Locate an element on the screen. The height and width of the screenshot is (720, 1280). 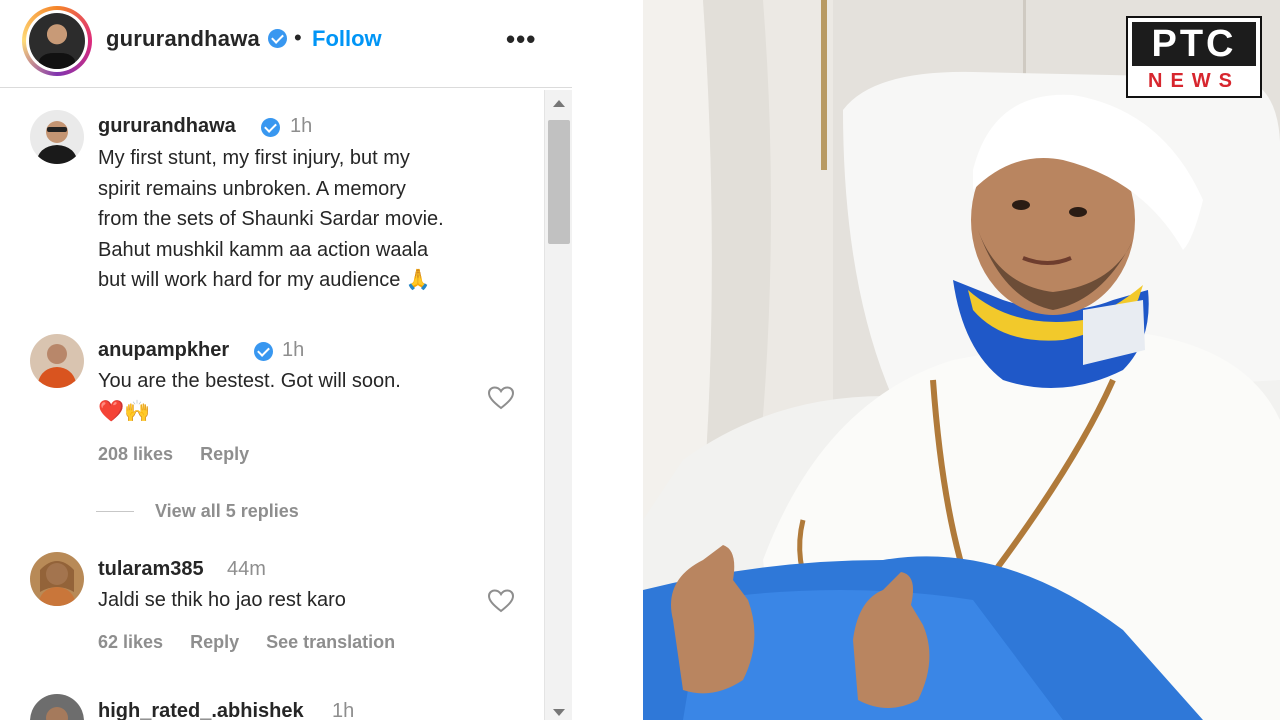
caption-line: from the sets of Shaunki Sardar movie. is located at coordinates (271, 219).